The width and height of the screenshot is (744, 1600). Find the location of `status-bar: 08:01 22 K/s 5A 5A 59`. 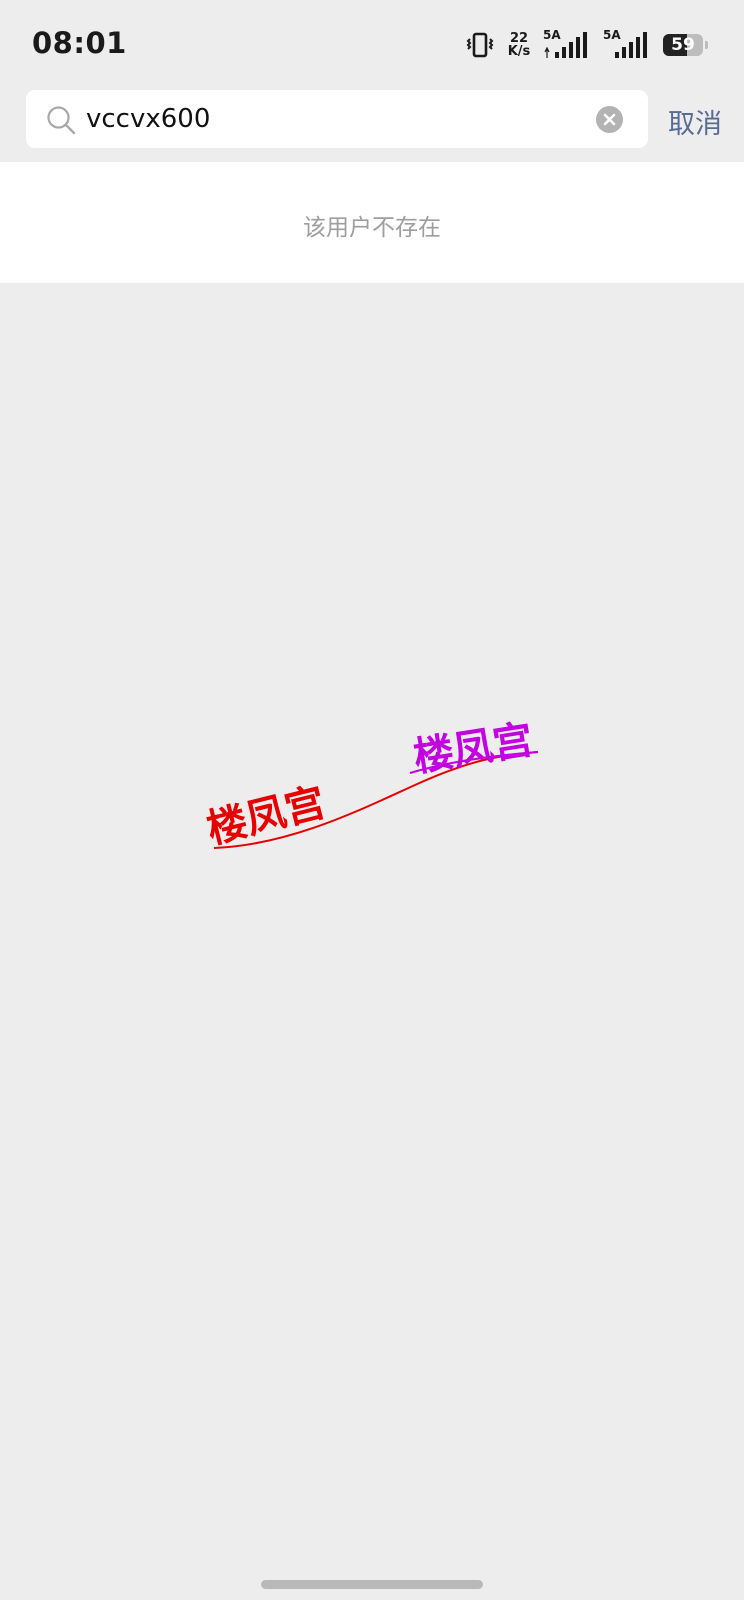

status-bar: 08:01 22 K/s 5A 5A 59 is located at coordinates (372, 44).